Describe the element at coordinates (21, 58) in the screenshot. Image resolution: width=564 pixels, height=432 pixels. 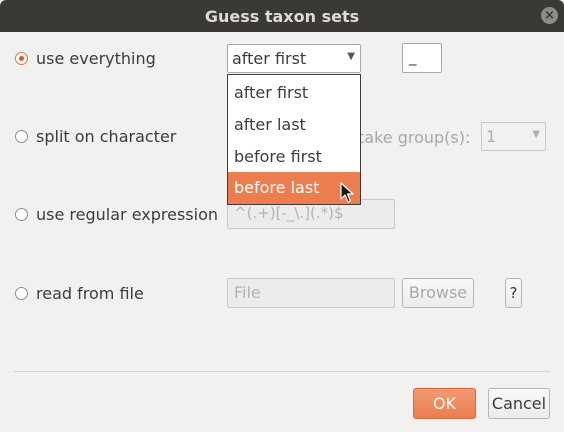
I see `radio-use-everything` at that location.